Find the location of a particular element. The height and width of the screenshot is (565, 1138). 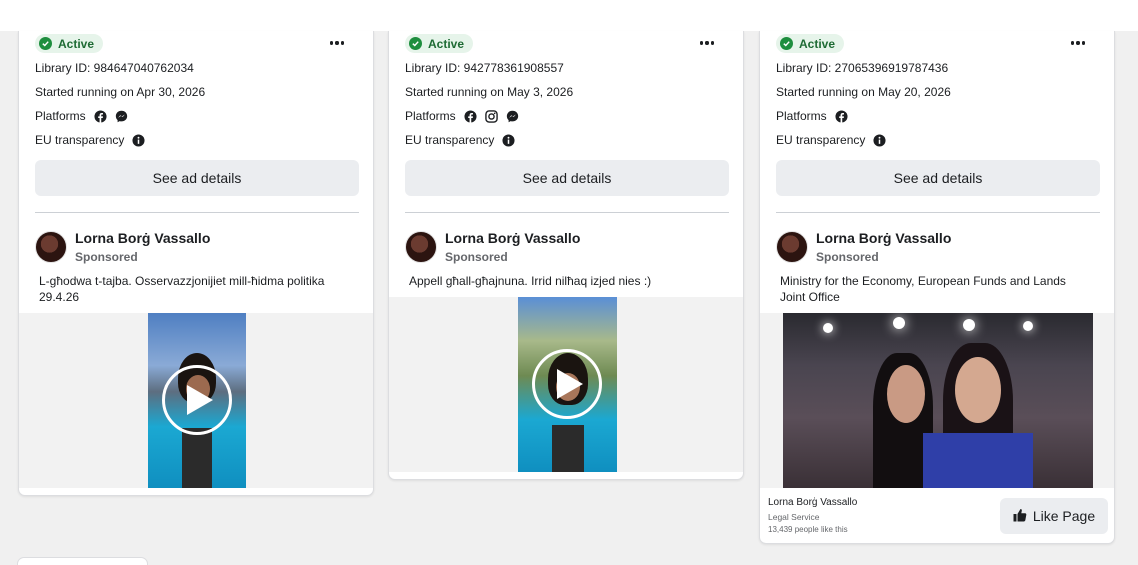

footer-category: Legal Service is located at coordinates (794, 517).